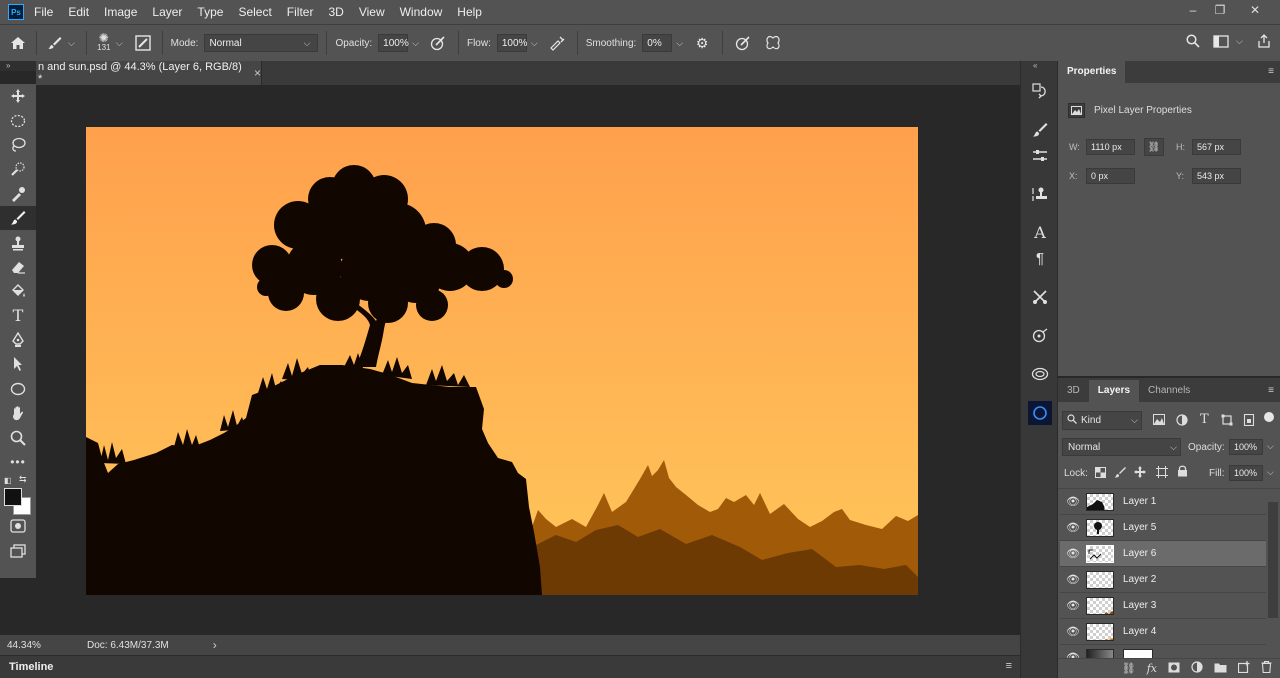 This screenshot has width=1280, height=678. I want to click on brush-settings-icon, so click(143, 43).